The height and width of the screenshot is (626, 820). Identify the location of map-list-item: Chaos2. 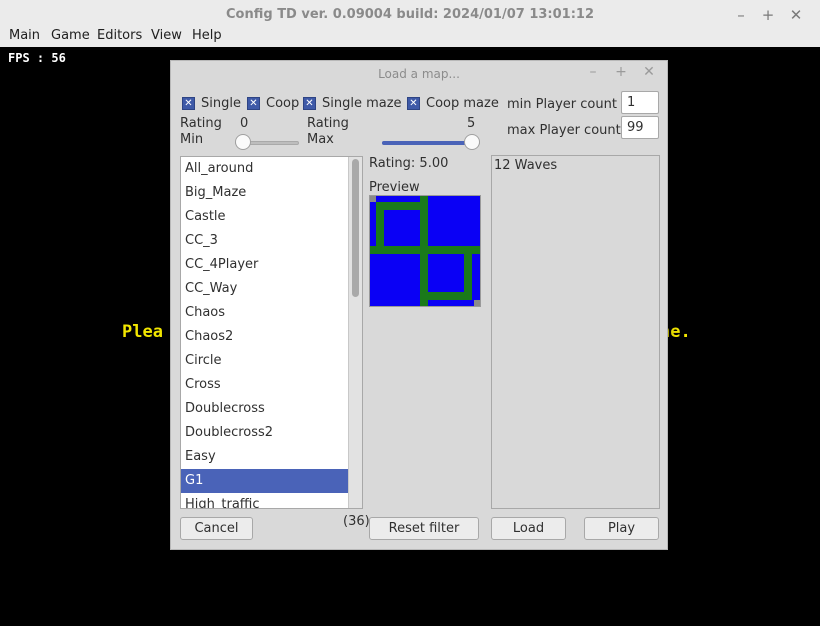
(271, 337).